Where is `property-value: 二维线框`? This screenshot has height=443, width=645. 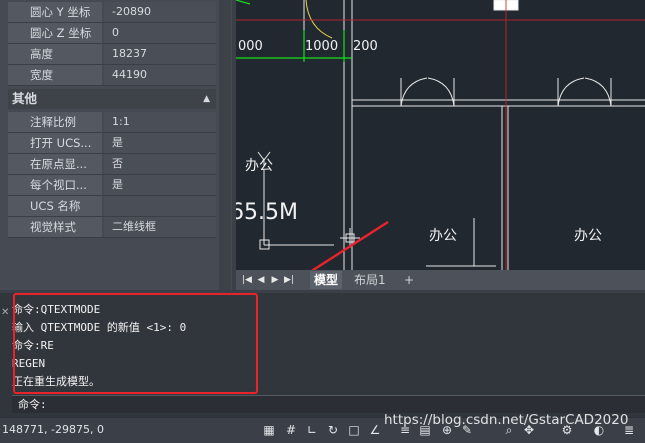
property-value: 二维线框 is located at coordinates (160, 227).